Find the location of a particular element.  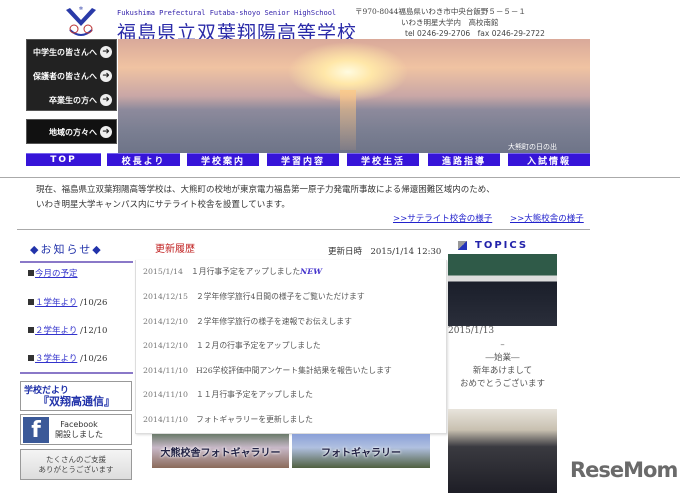

facebook-icon: f is located at coordinates (36, 429).